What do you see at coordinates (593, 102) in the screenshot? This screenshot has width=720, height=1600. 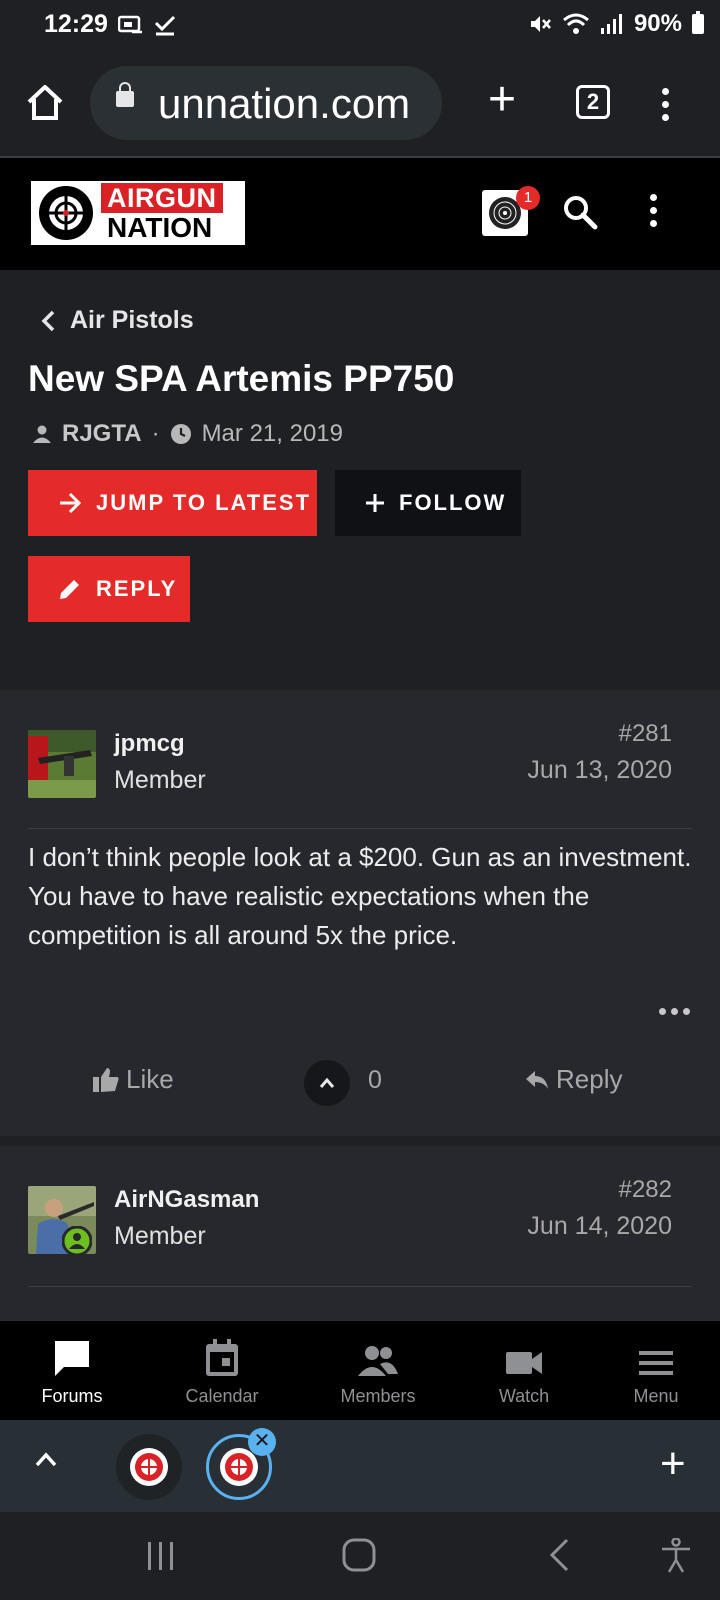 I see `tab-switcher-button: 2` at bounding box center [593, 102].